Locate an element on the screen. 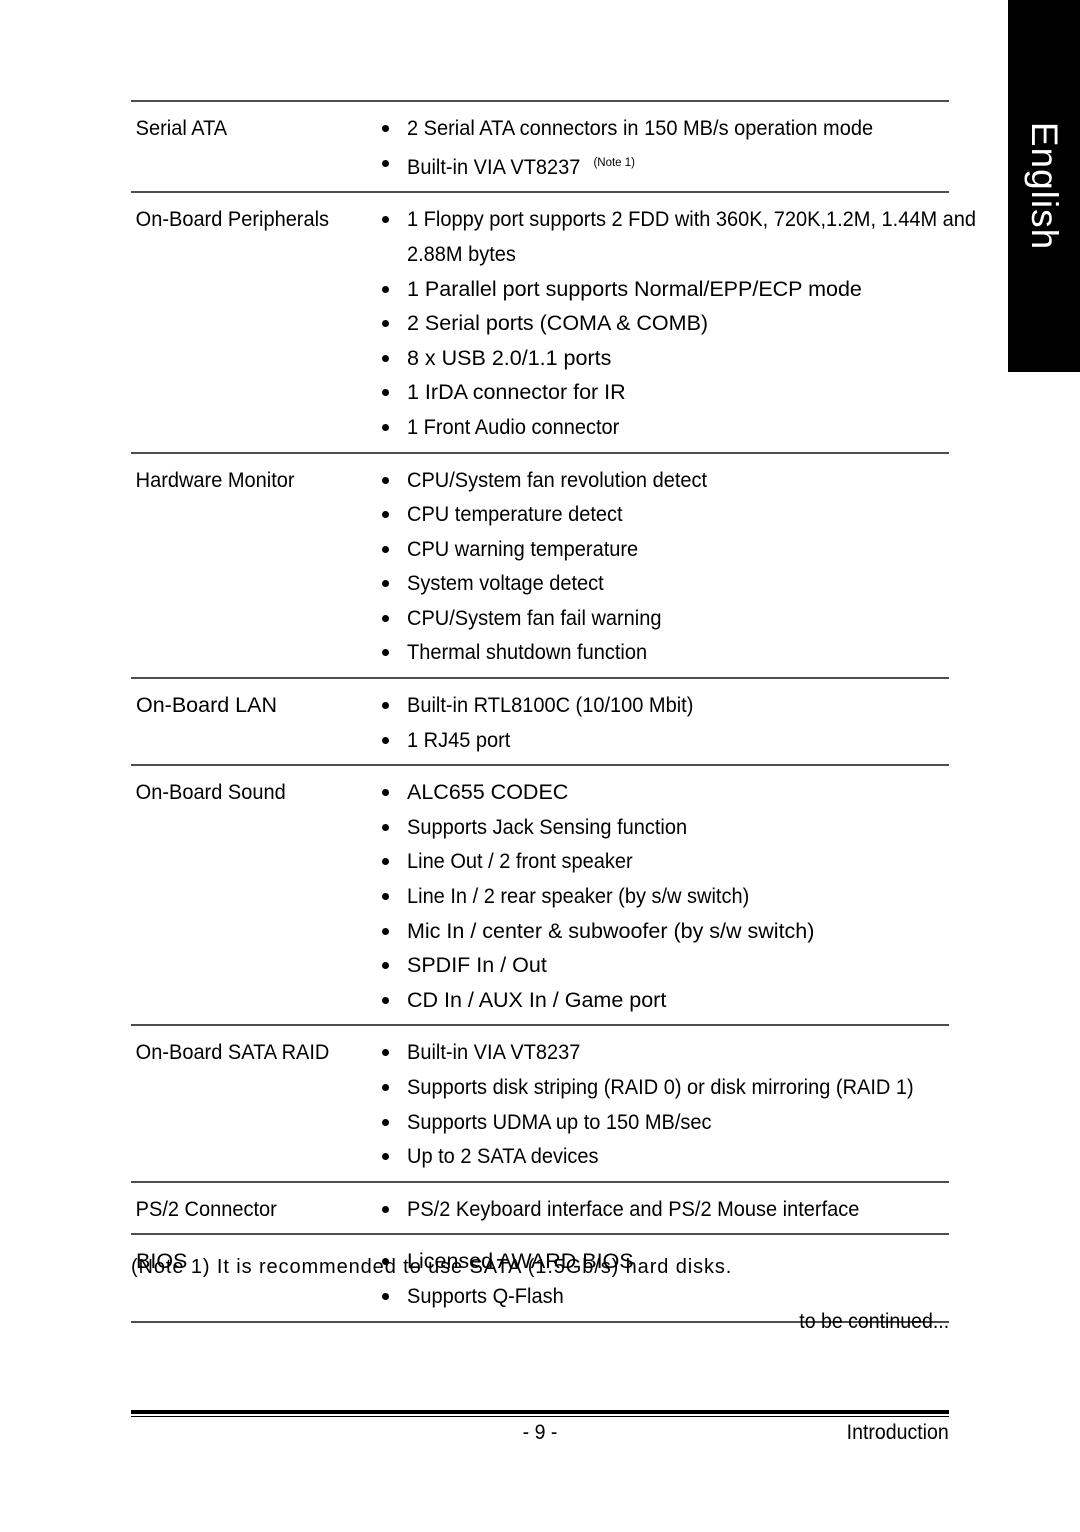  spec-bullet-item: ALC655 CODEC is located at coordinates (662, 792).